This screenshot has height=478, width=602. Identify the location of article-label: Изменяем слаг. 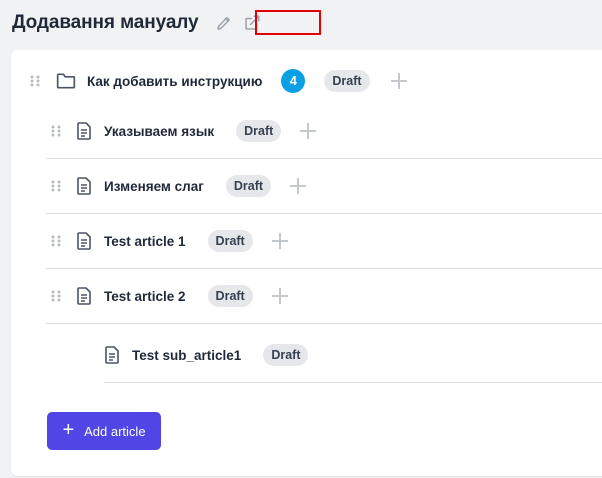
(154, 186).